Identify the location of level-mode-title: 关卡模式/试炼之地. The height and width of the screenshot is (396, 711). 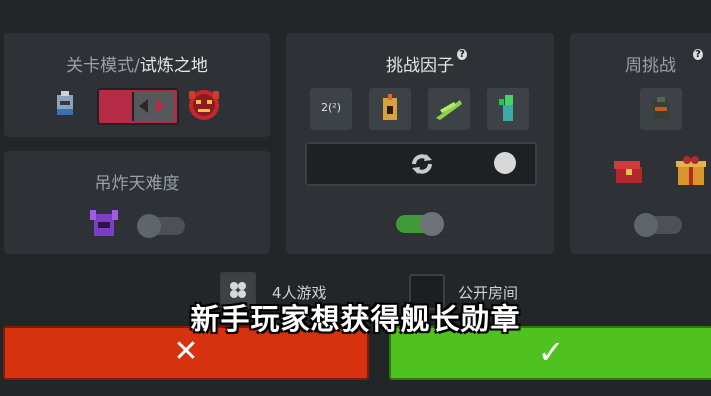
(137, 63).